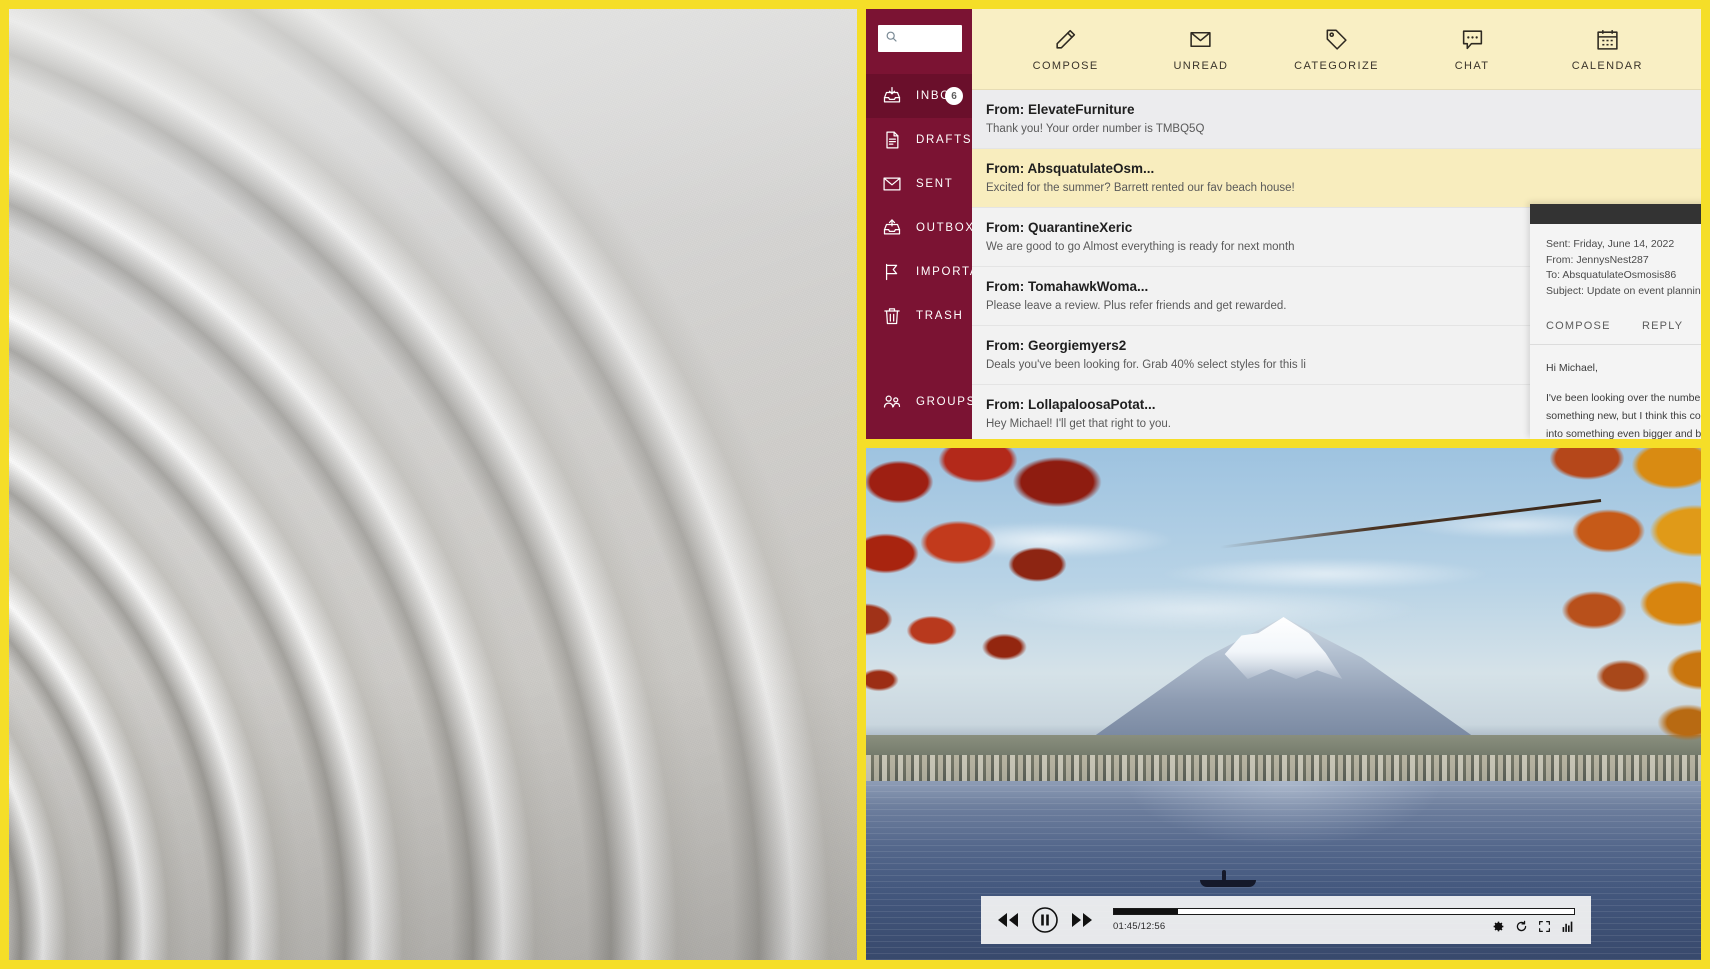  What do you see at coordinates (1344, 926) in the screenshot?
I see `player-bottom-row: 01:45/12:56` at bounding box center [1344, 926].